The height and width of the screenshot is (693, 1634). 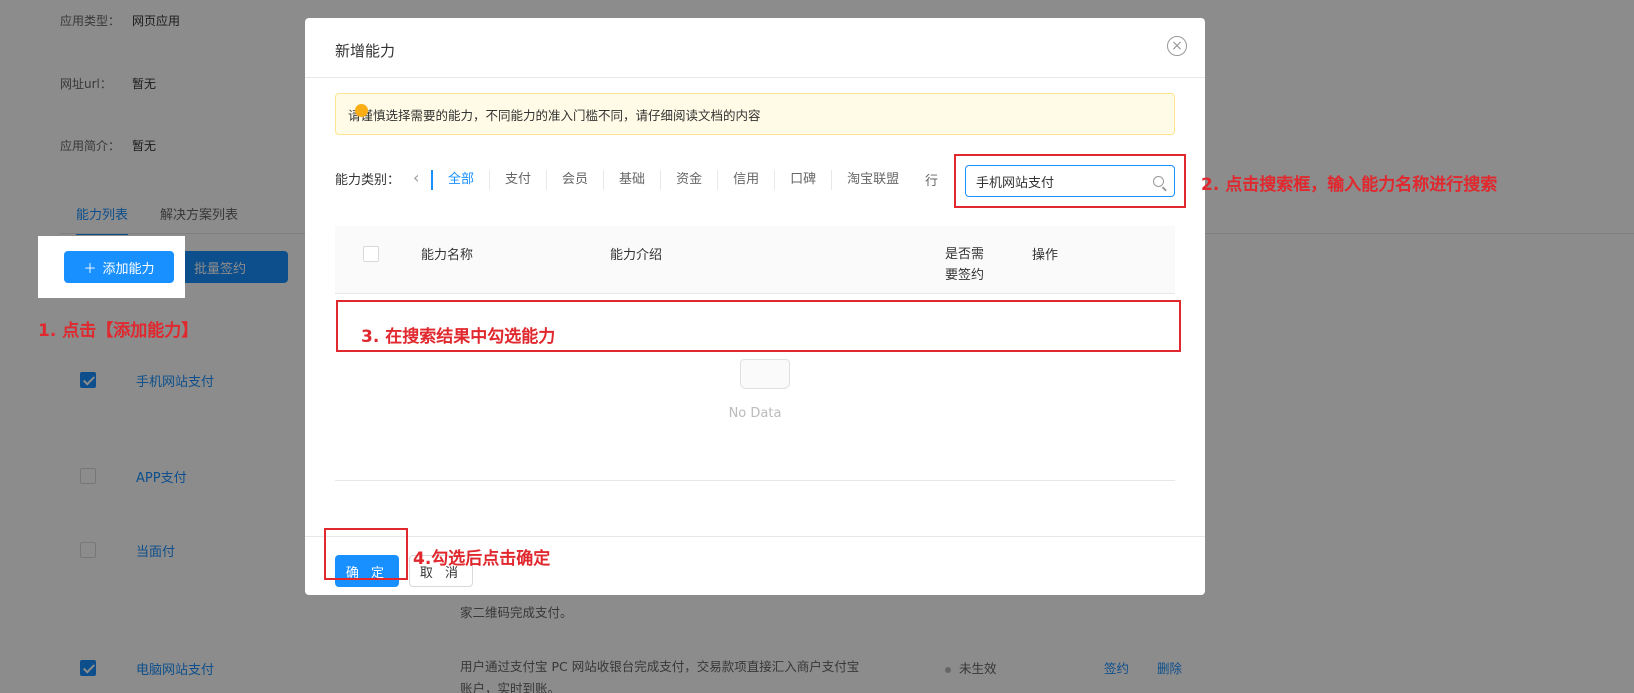 What do you see at coordinates (965, 265) in the screenshot?
I see `header-need-sign: 是否需要签约` at bounding box center [965, 265].